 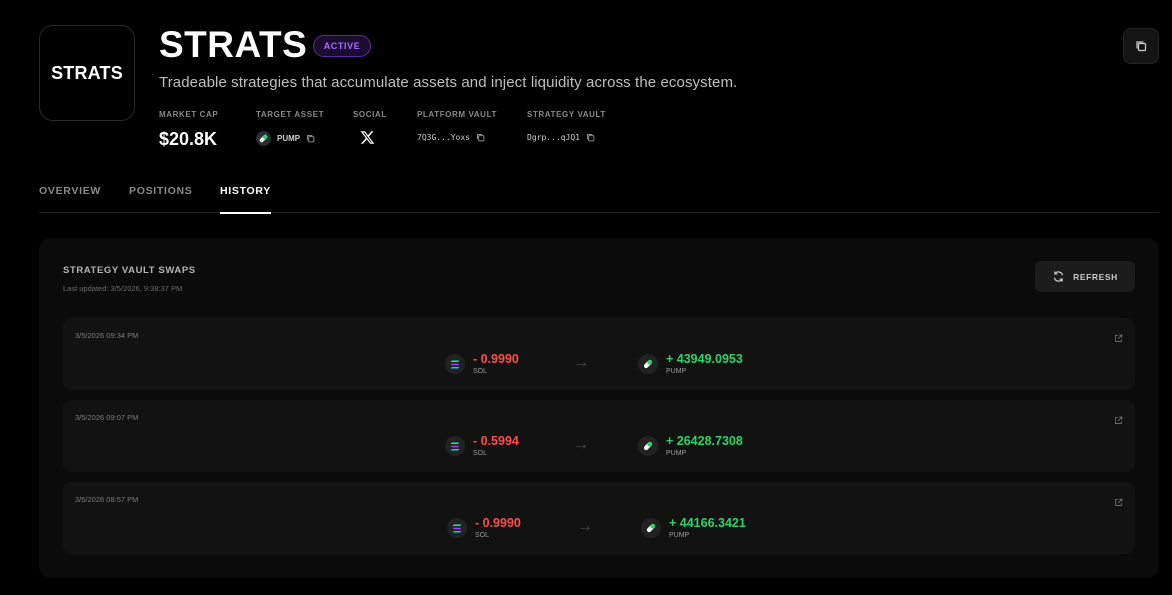 I want to click on strategy-logo: STRATS, so click(x=87, y=73).